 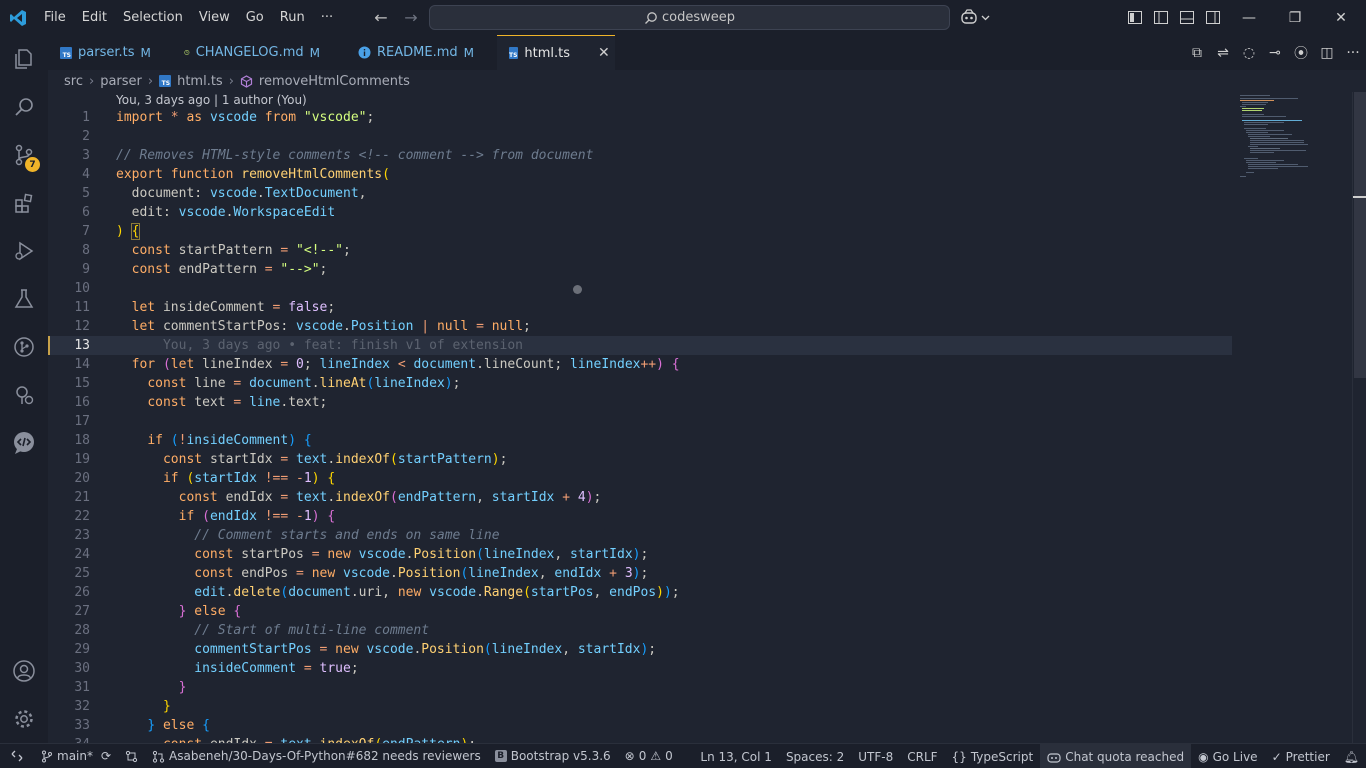 What do you see at coordinates (106, 756) in the screenshot?
I see `sync-icon: ⟳` at bounding box center [106, 756].